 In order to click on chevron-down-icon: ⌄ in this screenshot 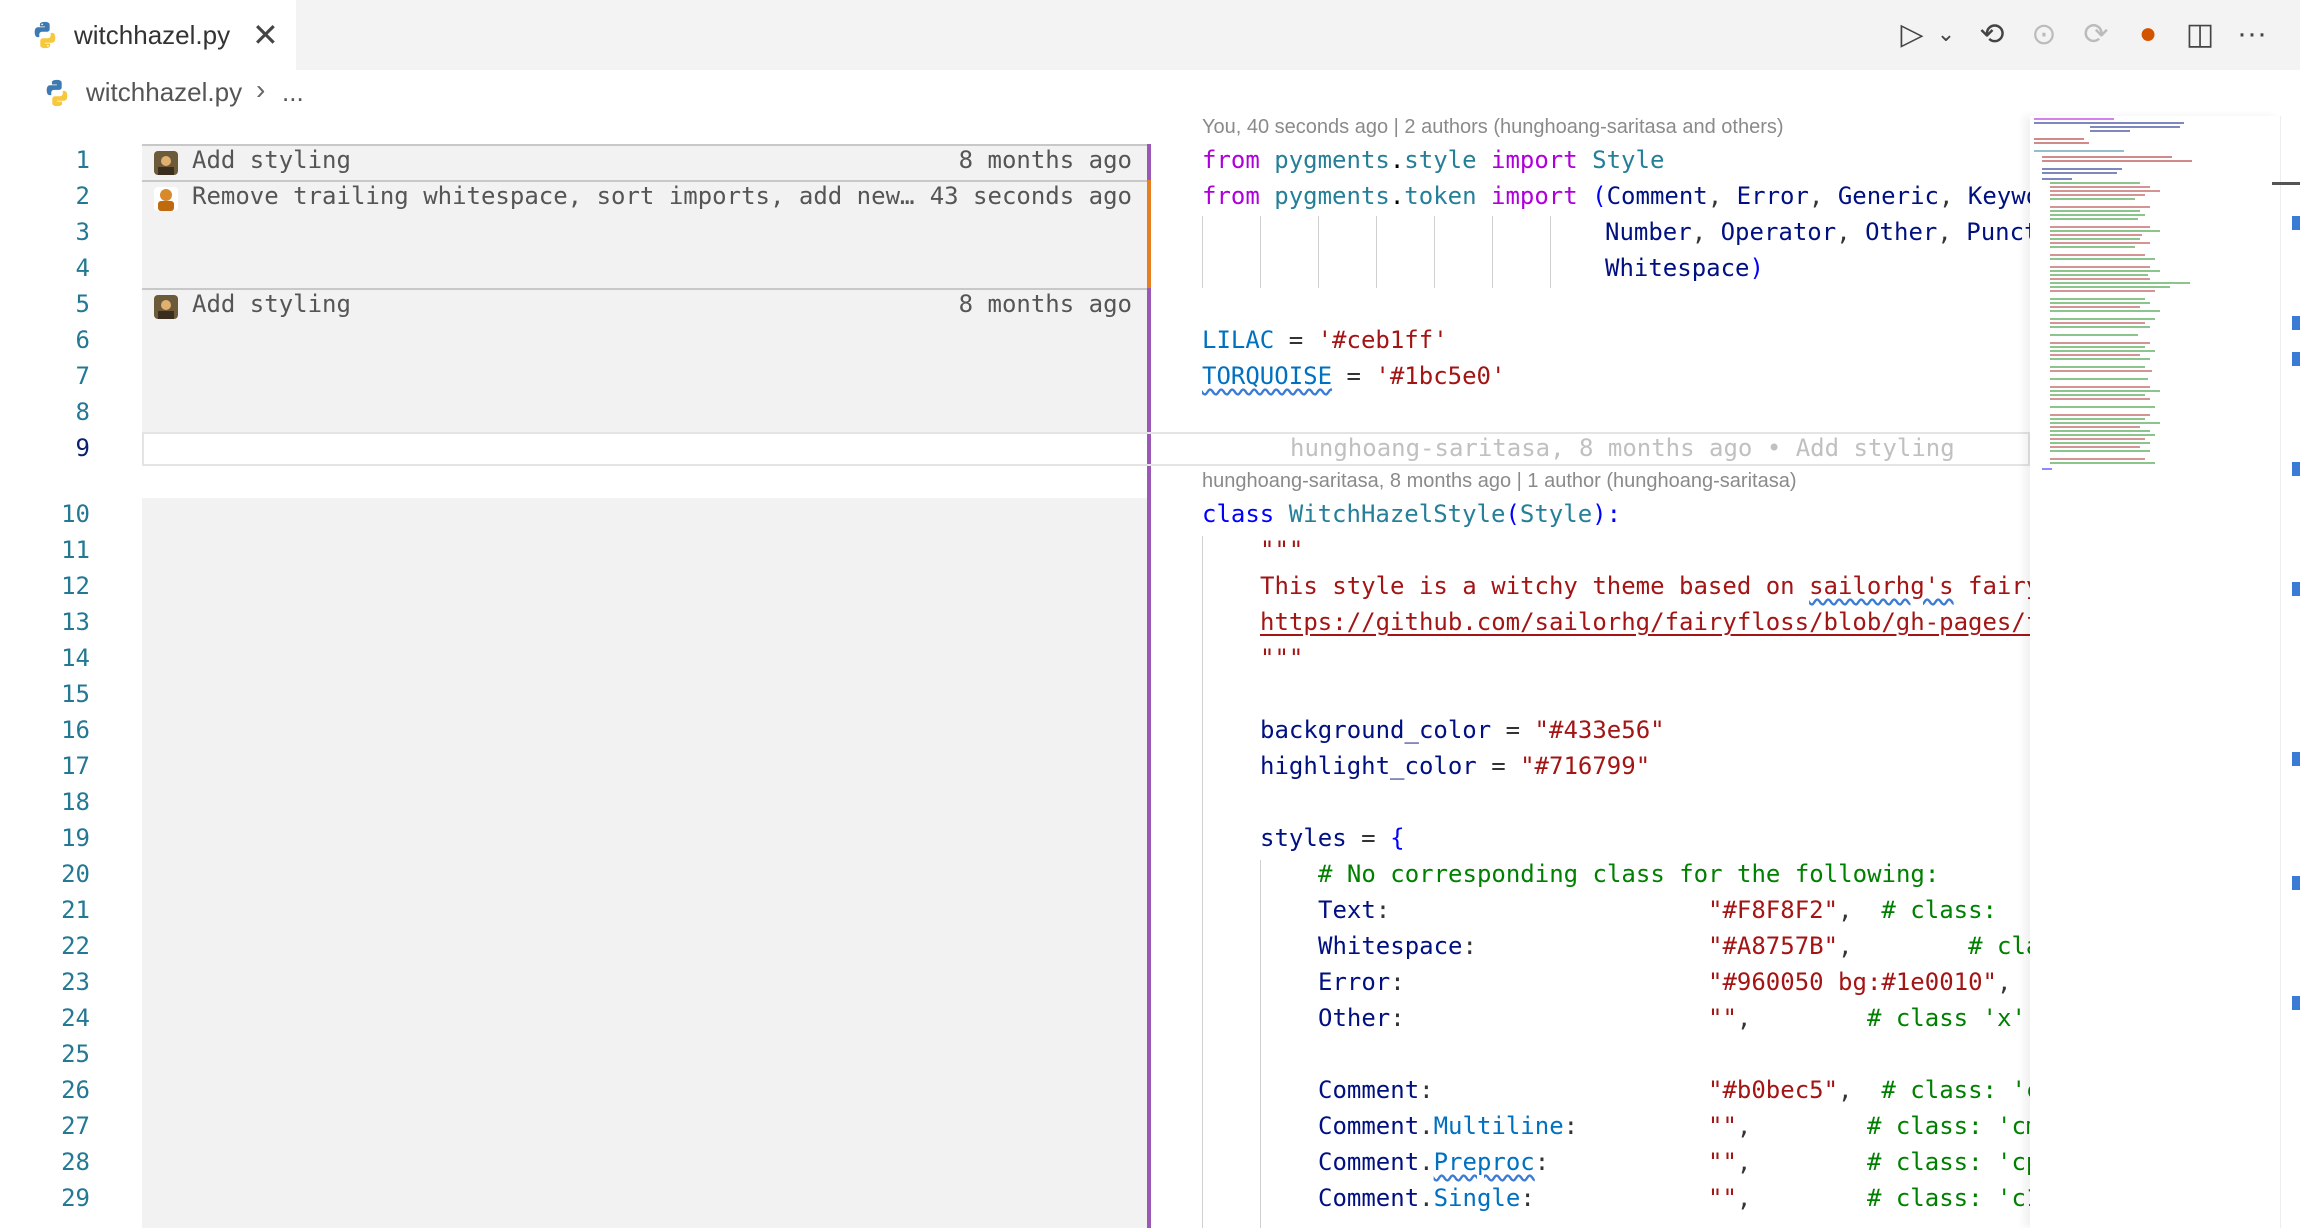, I will do `click(1946, 34)`.